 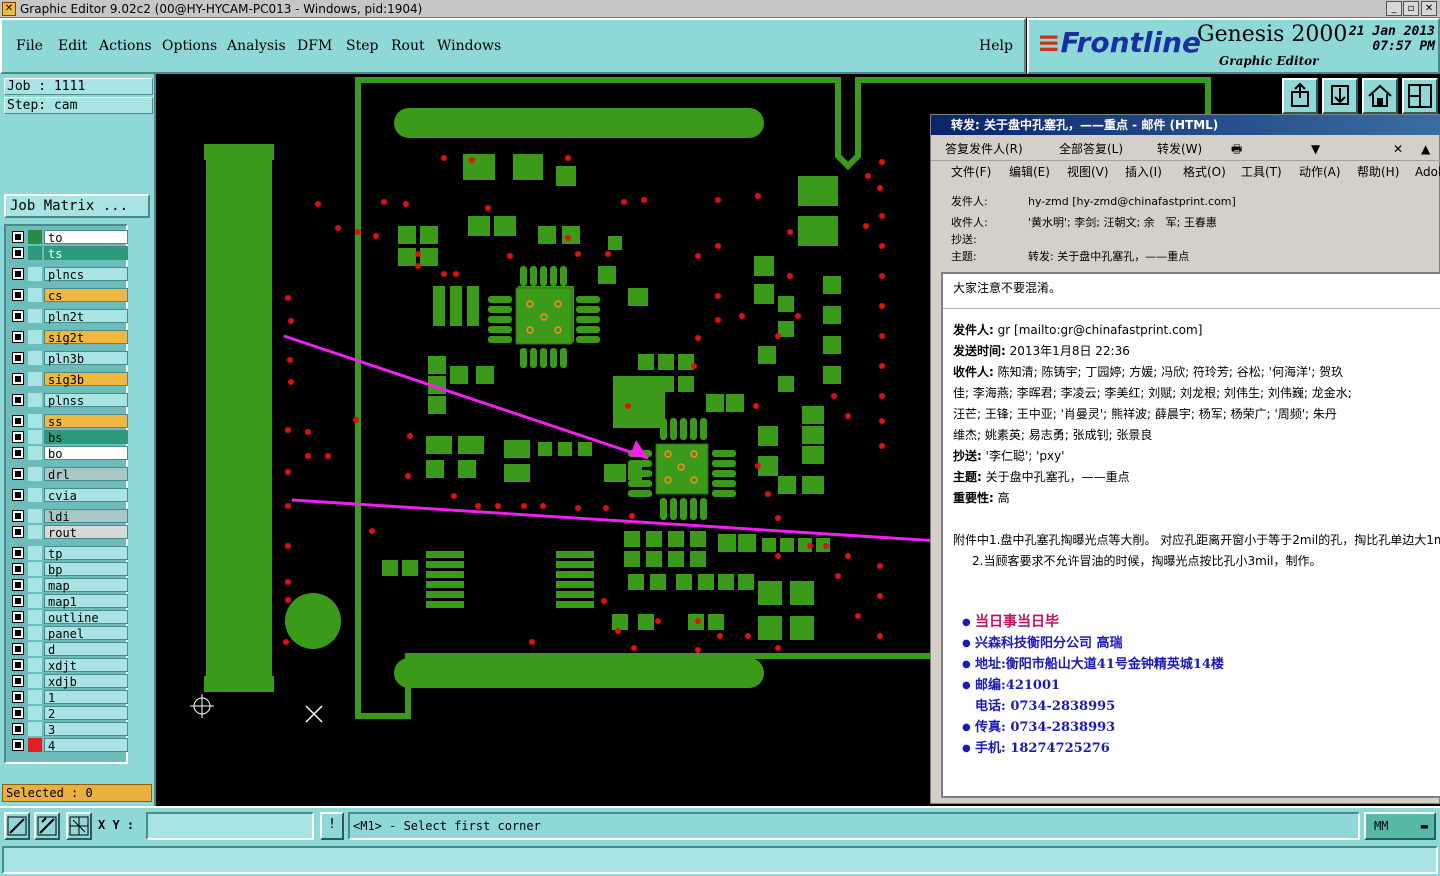 I want to click on email-menu-format: 格式(O), so click(x=1204, y=172).